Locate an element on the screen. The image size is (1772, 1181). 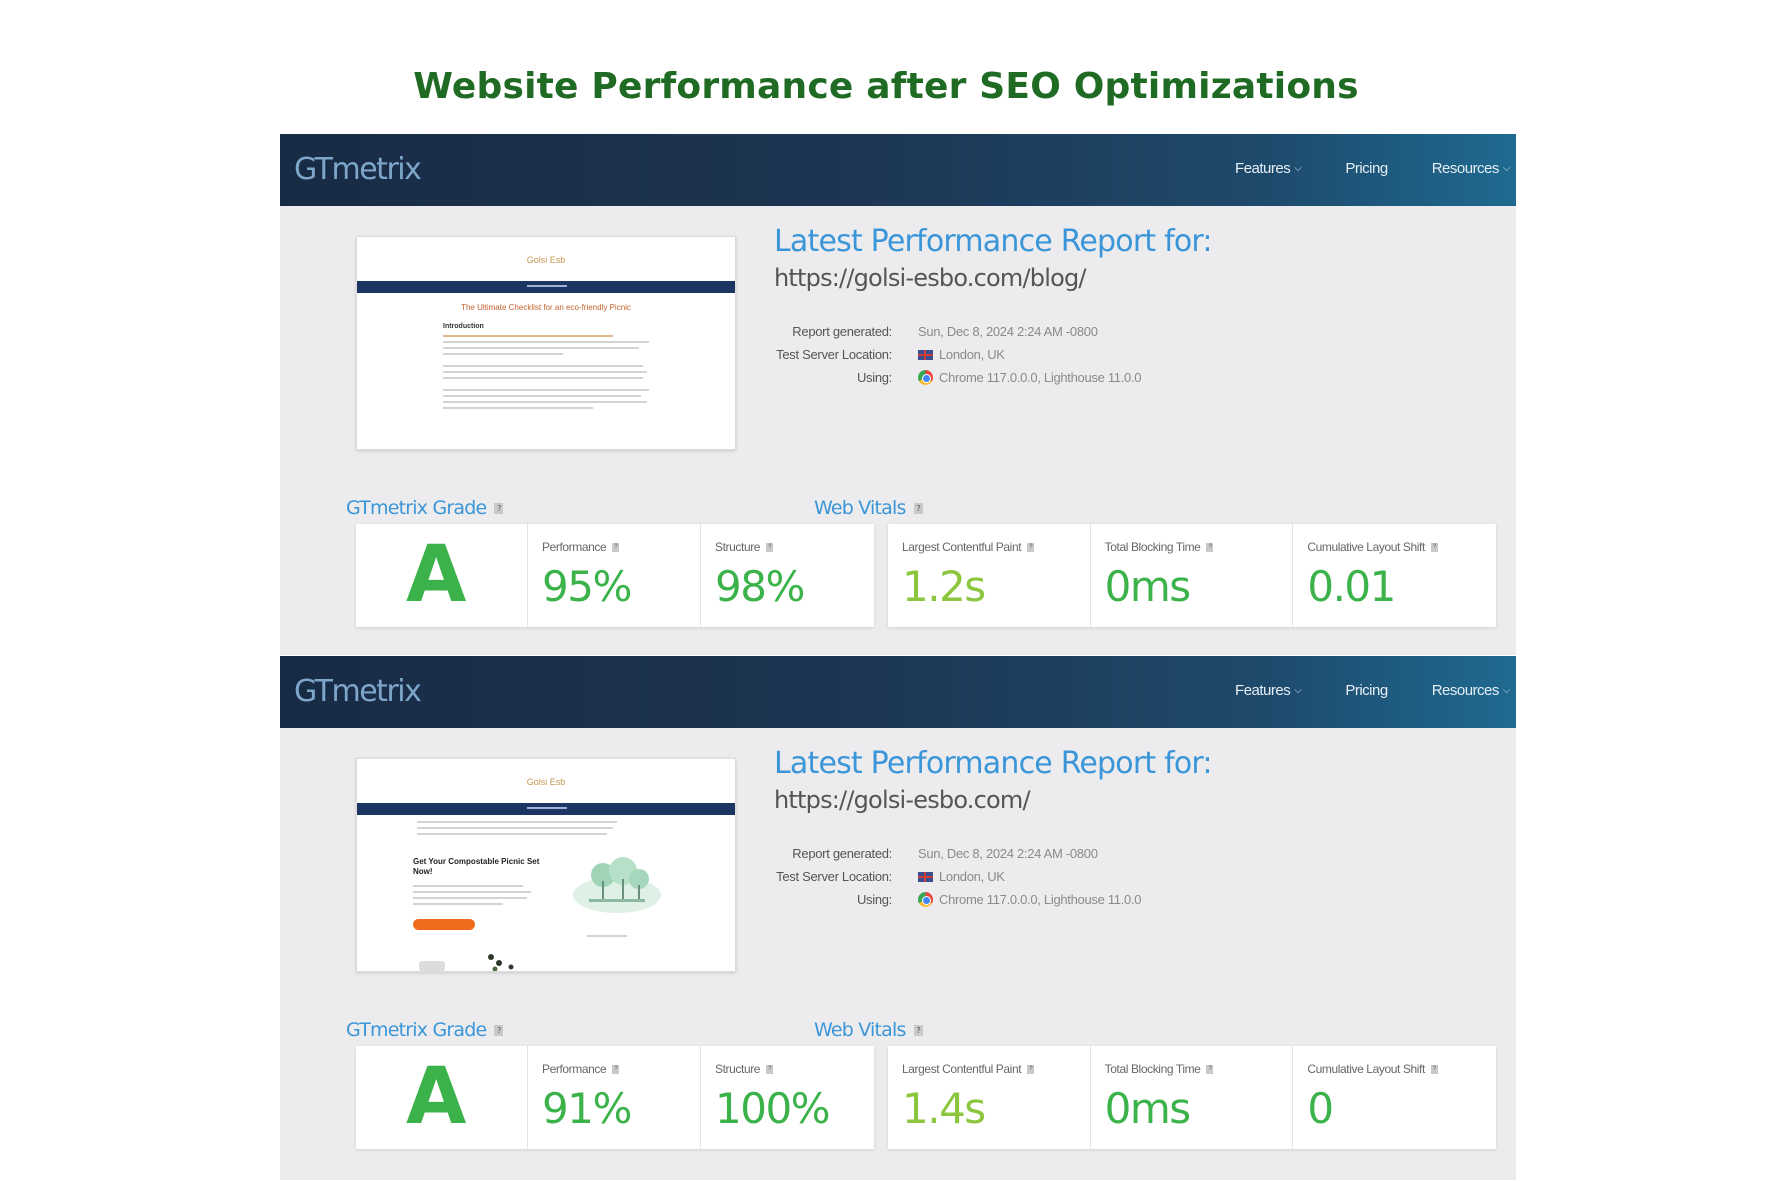
performance-value: 95% is located at coordinates (587, 586).